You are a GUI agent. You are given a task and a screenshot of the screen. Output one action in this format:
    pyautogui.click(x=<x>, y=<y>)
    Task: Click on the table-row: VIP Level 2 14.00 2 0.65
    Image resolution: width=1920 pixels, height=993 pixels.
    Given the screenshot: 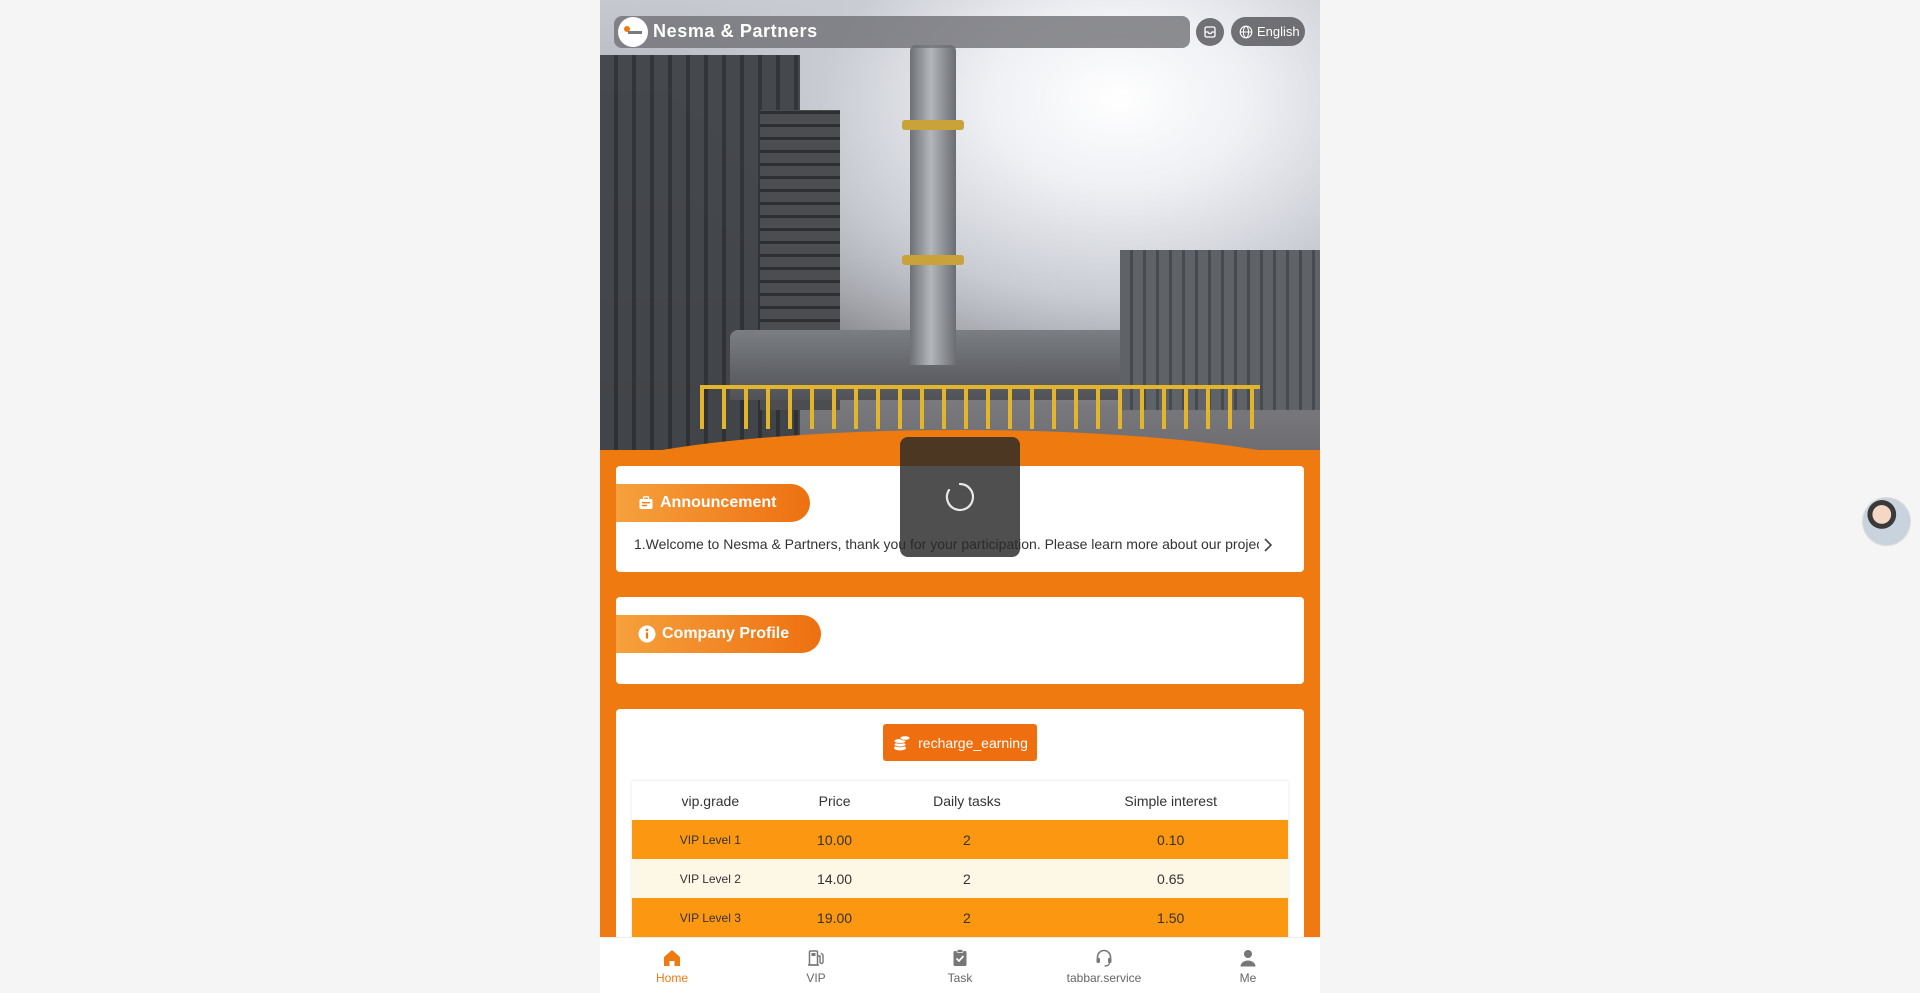 What is the action you would take?
    pyautogui.click(x=960, y=878)
    